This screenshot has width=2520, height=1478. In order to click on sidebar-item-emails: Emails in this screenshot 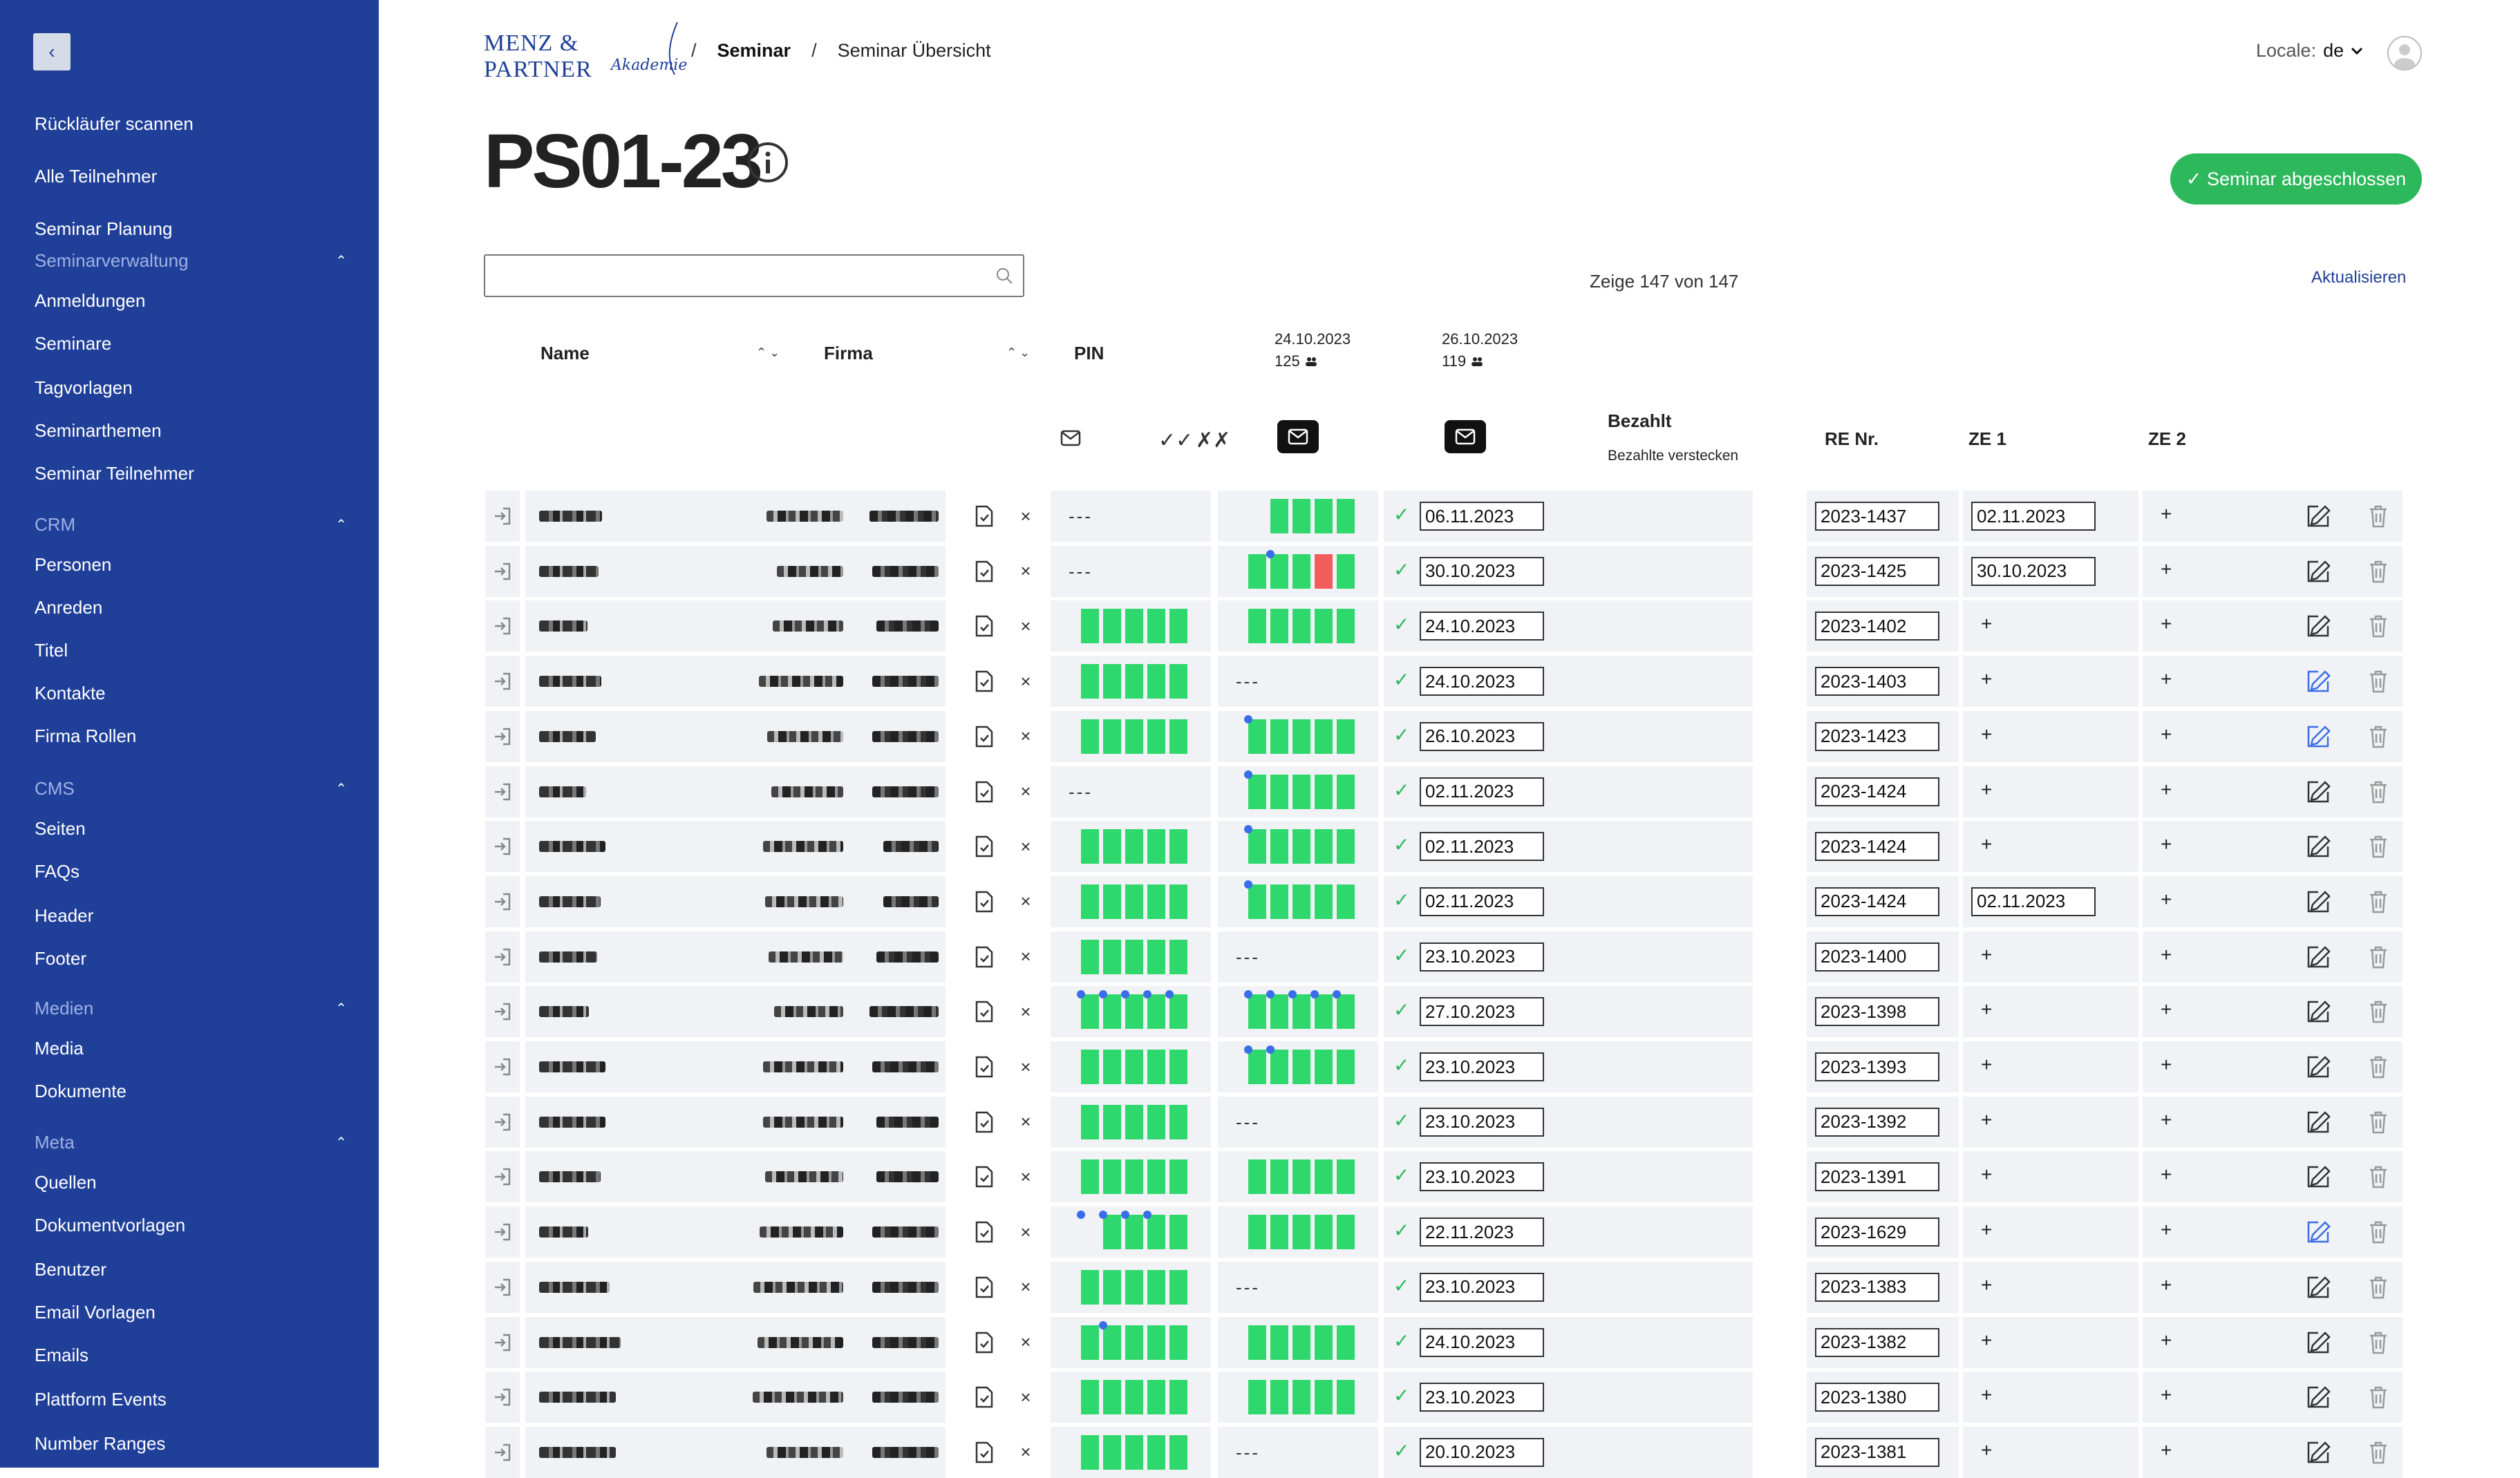, I will do `click(61, 1355)`.